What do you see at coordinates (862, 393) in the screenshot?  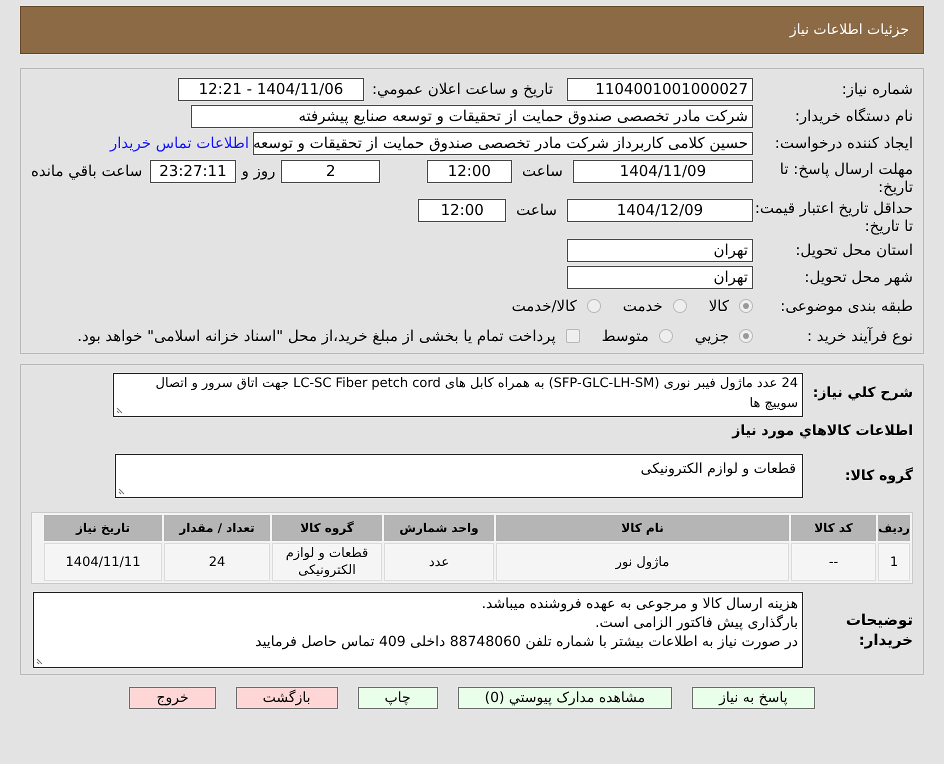 I see `field-label: شرح کلي نیاز:` at bounding box center [862, 393].